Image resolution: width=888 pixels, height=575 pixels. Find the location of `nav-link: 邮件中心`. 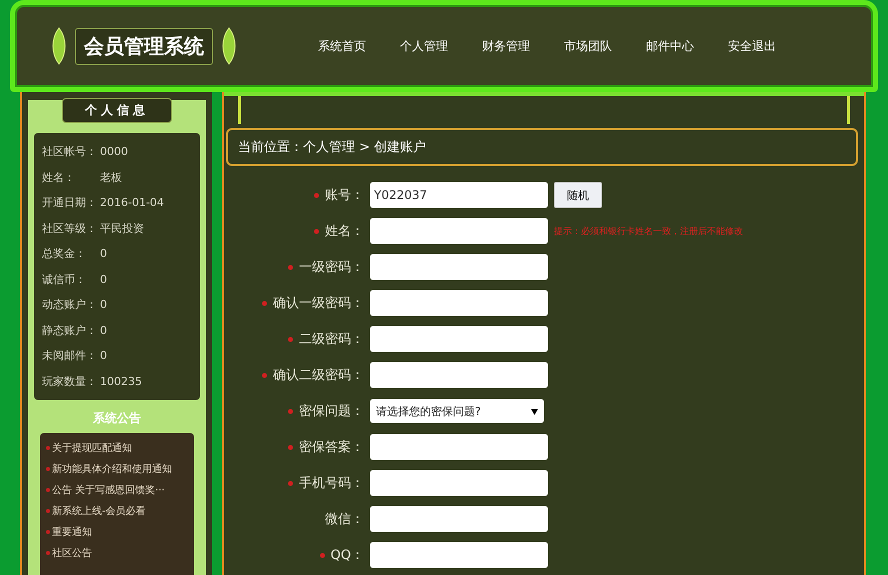

nav-link: 邮件中心 is located at coordinates (670, 46).